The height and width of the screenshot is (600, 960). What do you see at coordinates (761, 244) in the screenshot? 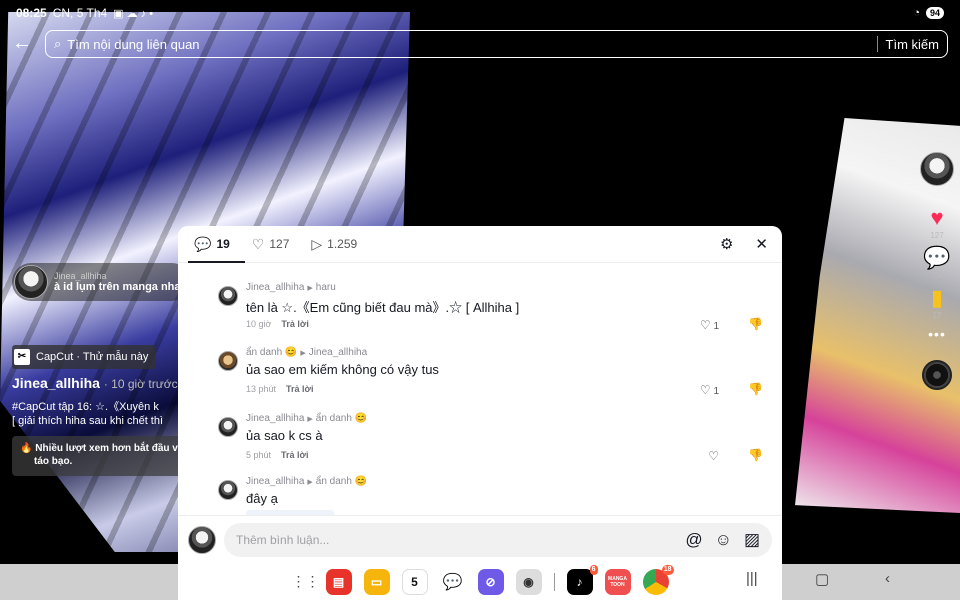
I see `close-icon: ✕` at bounding box center [761, 244].